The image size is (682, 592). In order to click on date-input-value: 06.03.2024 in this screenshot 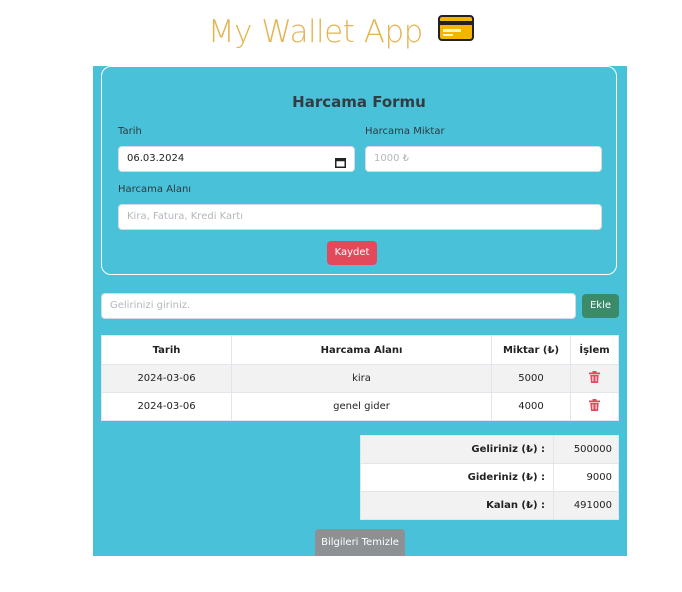, I will do `click(156, 158)`.